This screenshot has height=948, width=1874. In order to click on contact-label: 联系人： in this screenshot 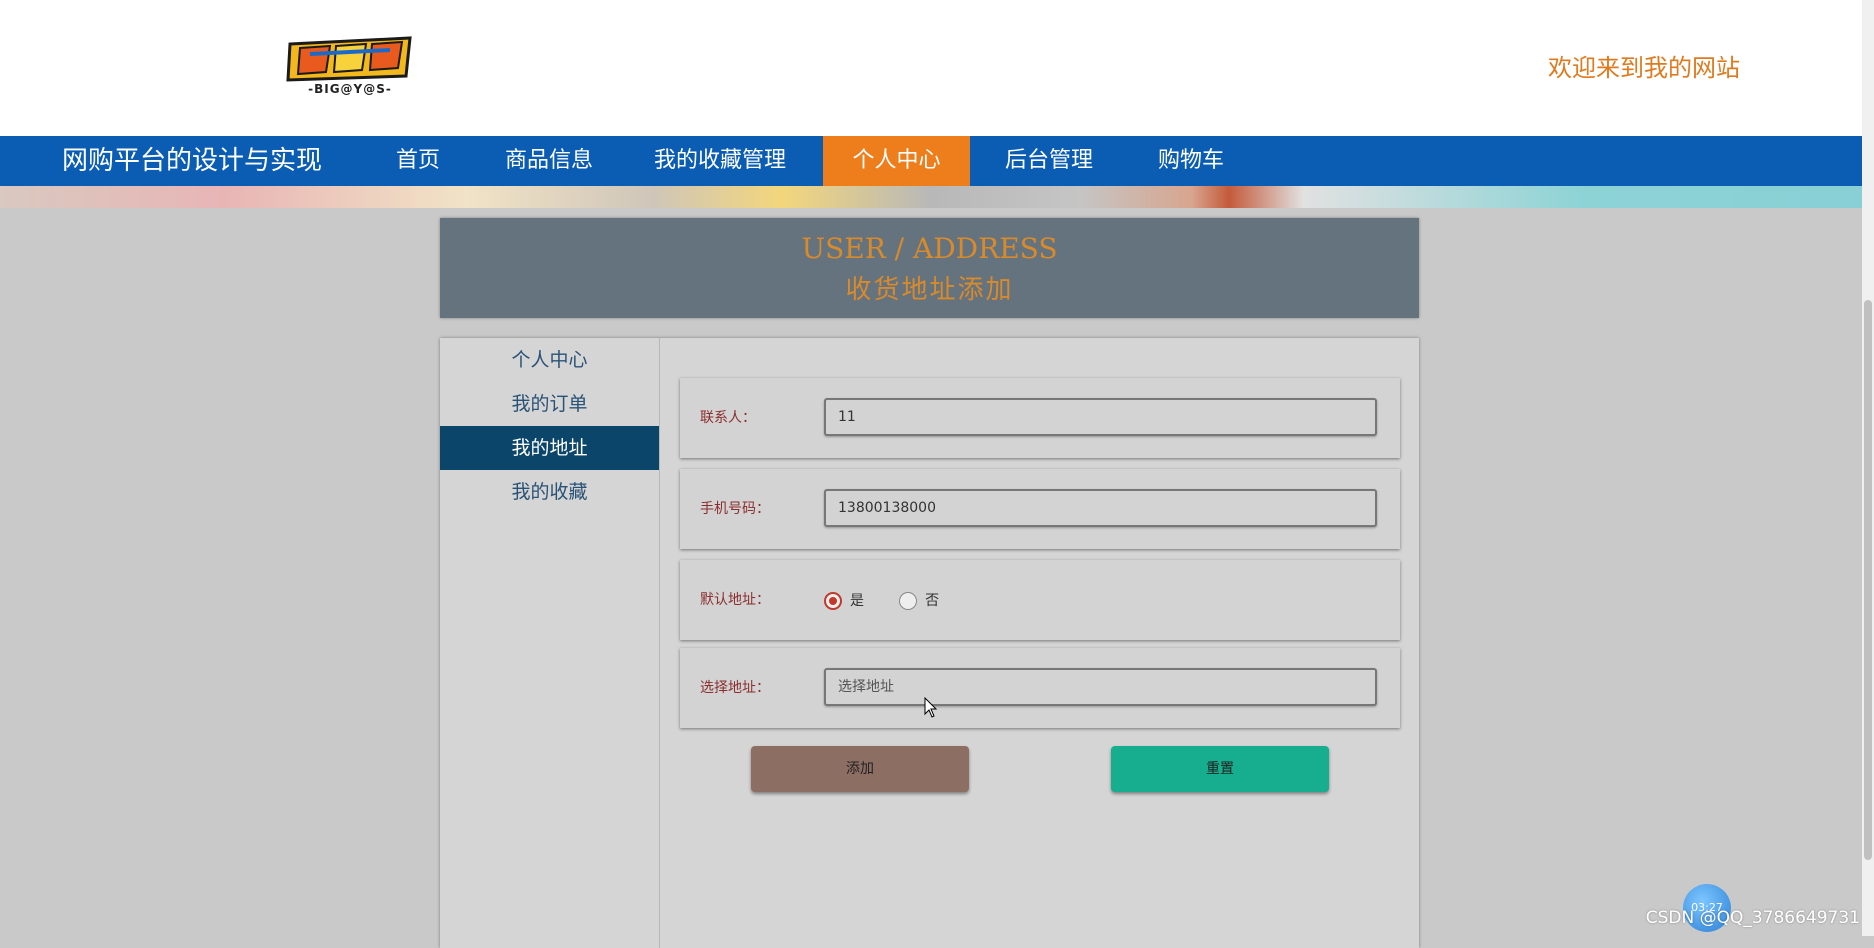, I will do `click(728, 418)`.